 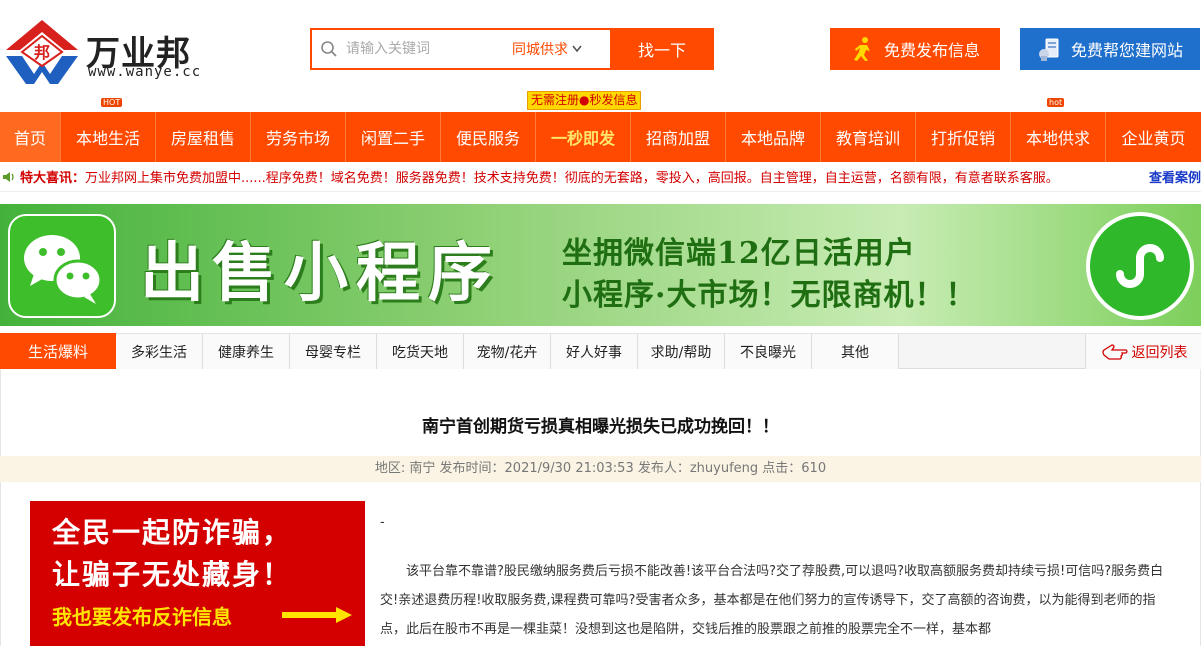 What do you see at coordinates (246, 351) in the screenshot?
I see `tab-health: 健康养生` at bounding box center [246, 351].